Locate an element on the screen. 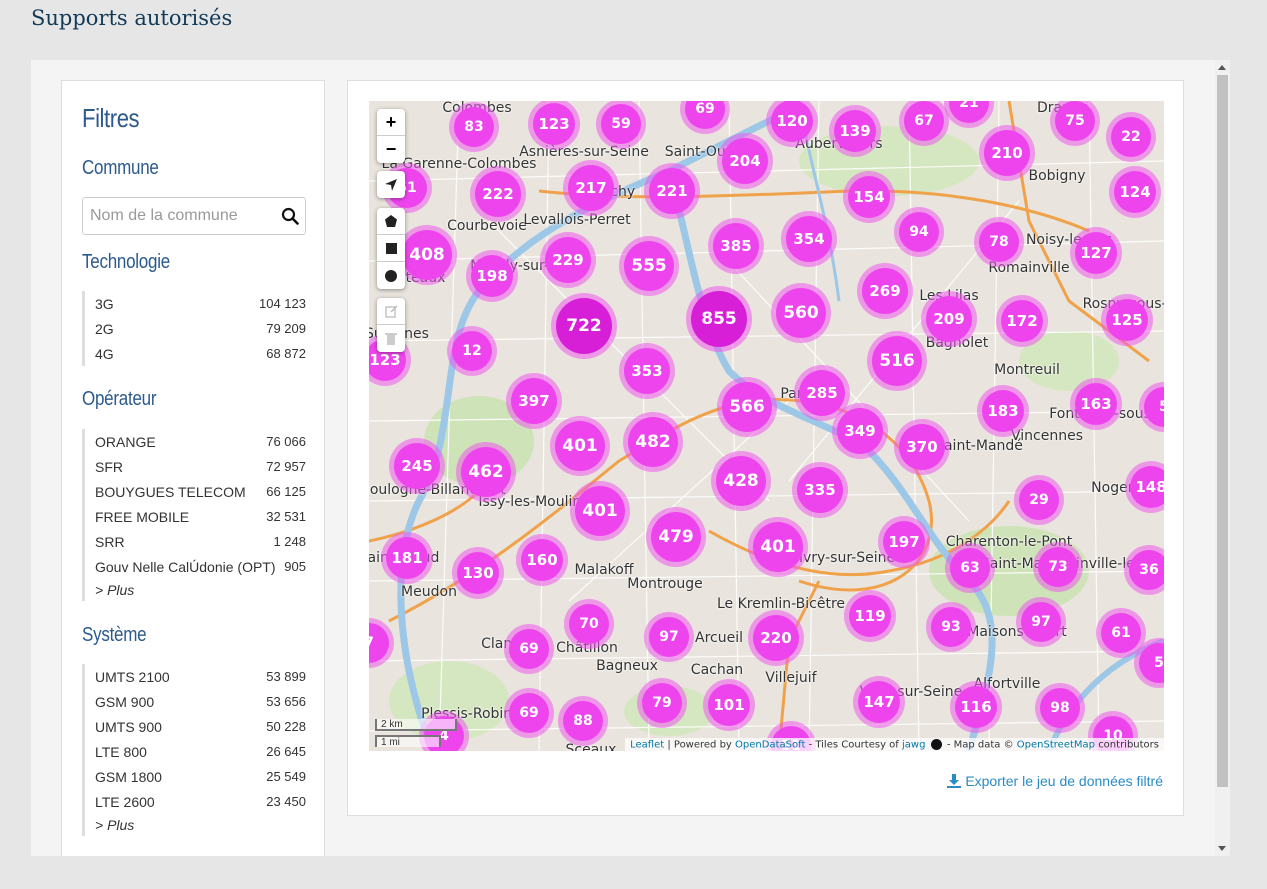  facet-item-2g: 2G 79 209 is located at coordinates (200, 328).